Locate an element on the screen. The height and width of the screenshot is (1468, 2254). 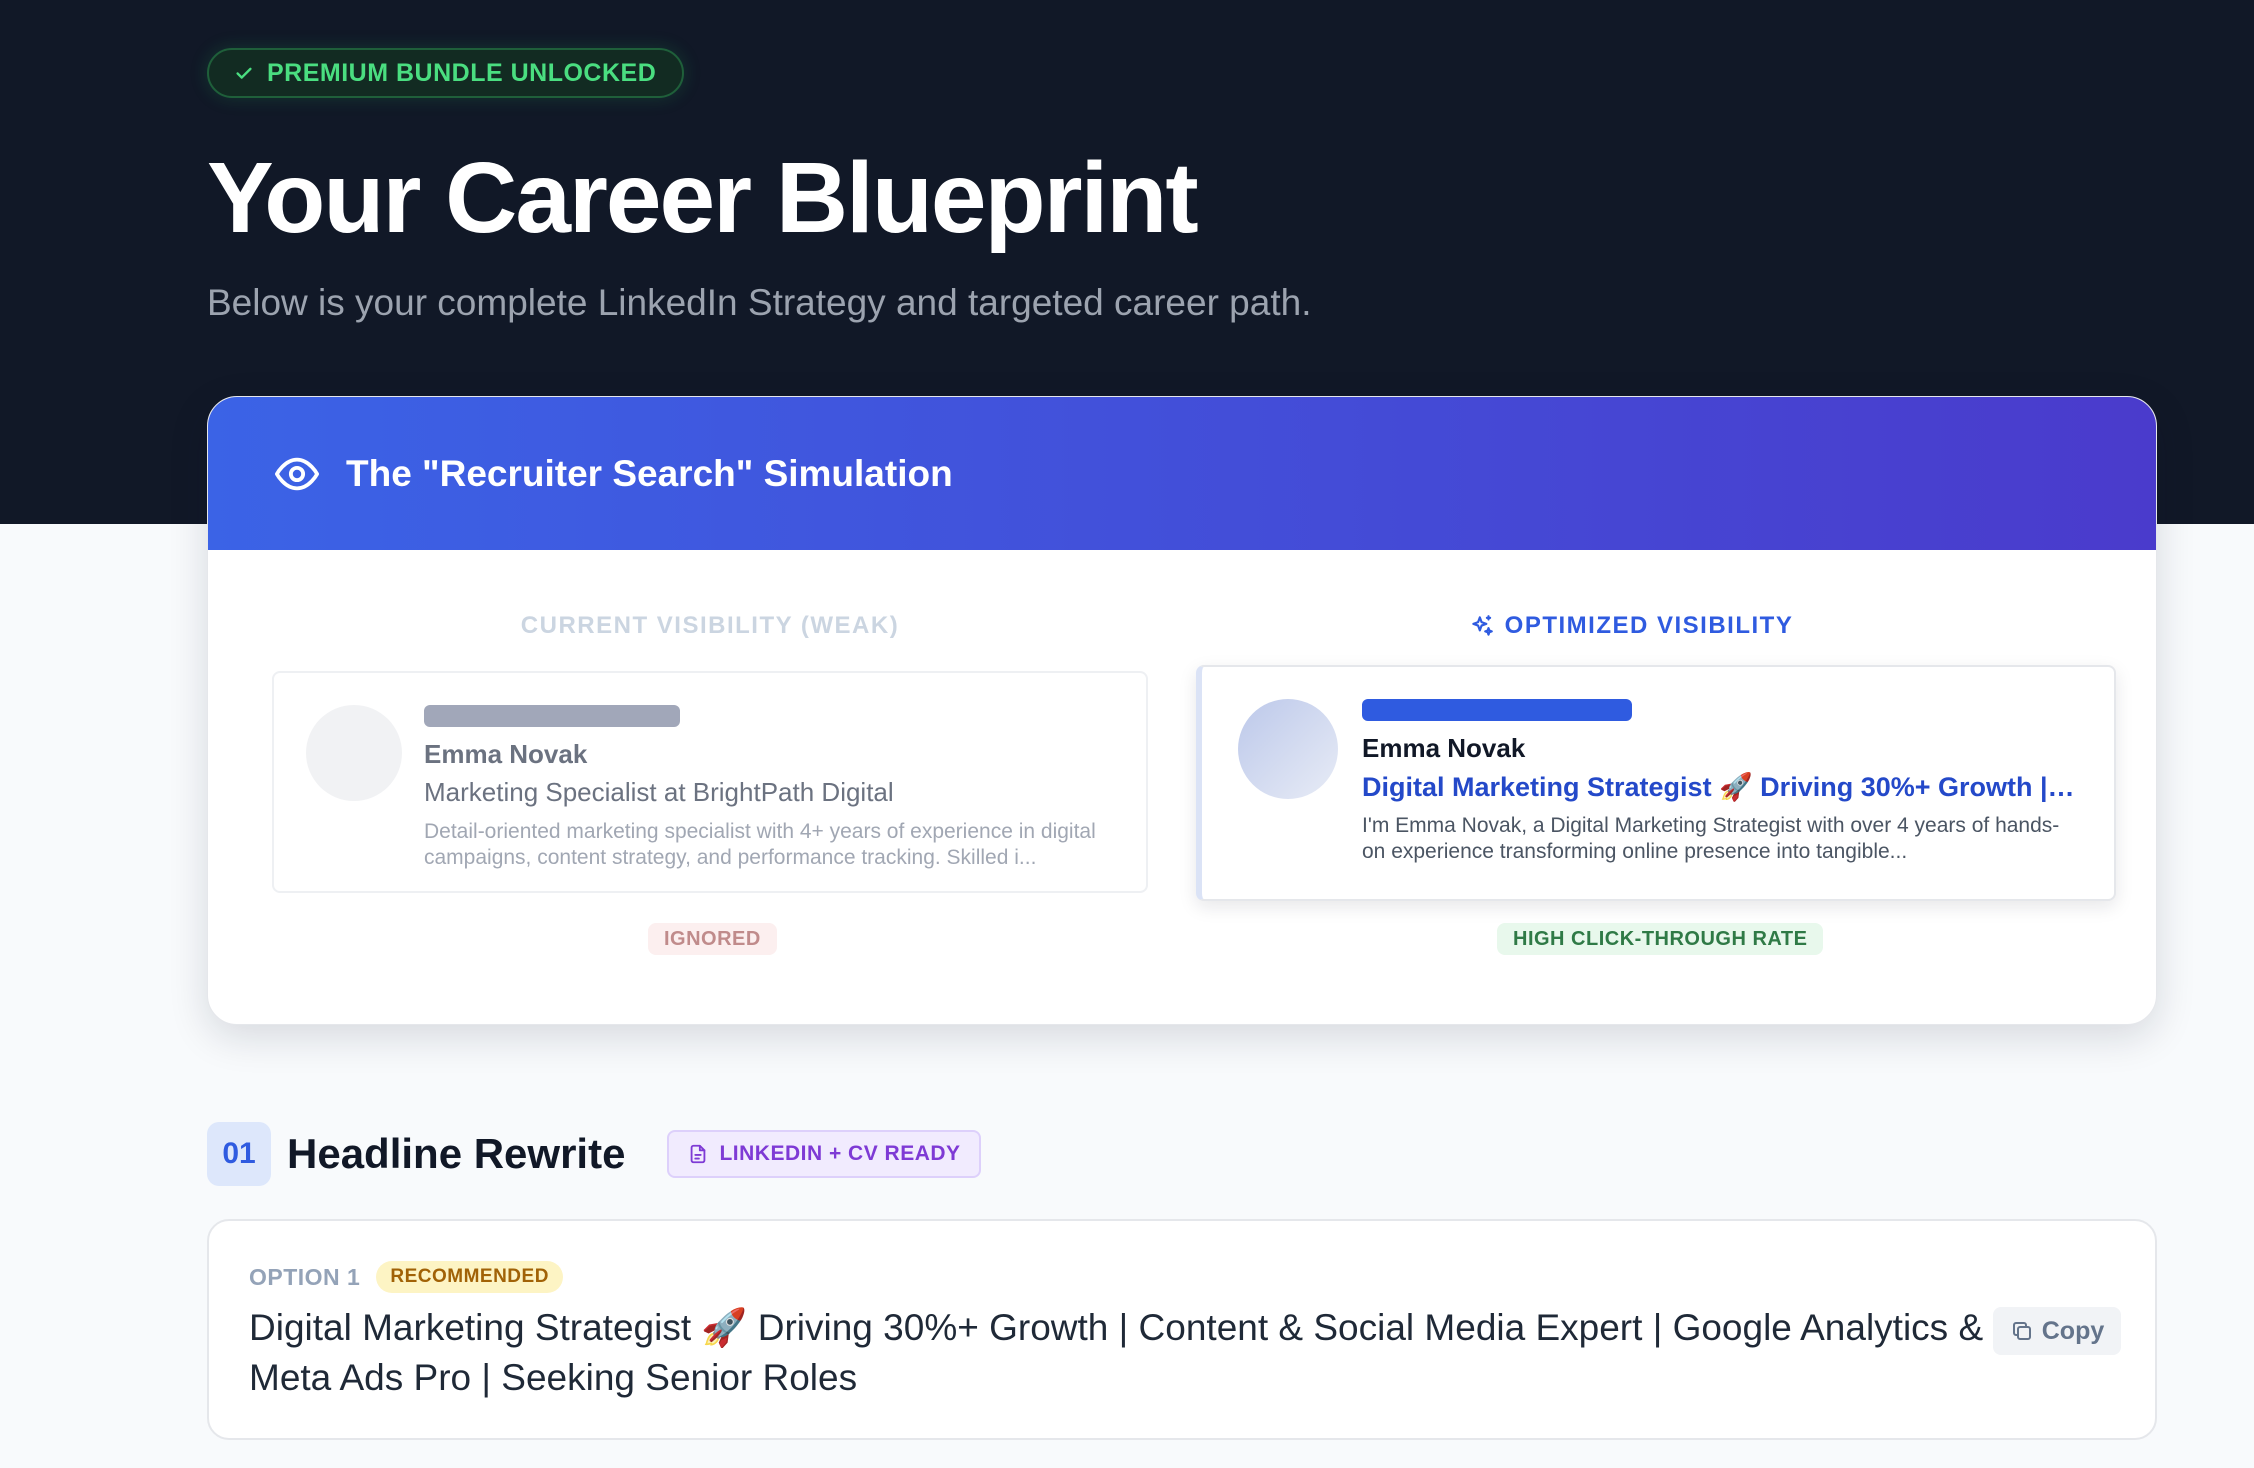
copy-button: Copy is located at coordinates (2057, 1331).